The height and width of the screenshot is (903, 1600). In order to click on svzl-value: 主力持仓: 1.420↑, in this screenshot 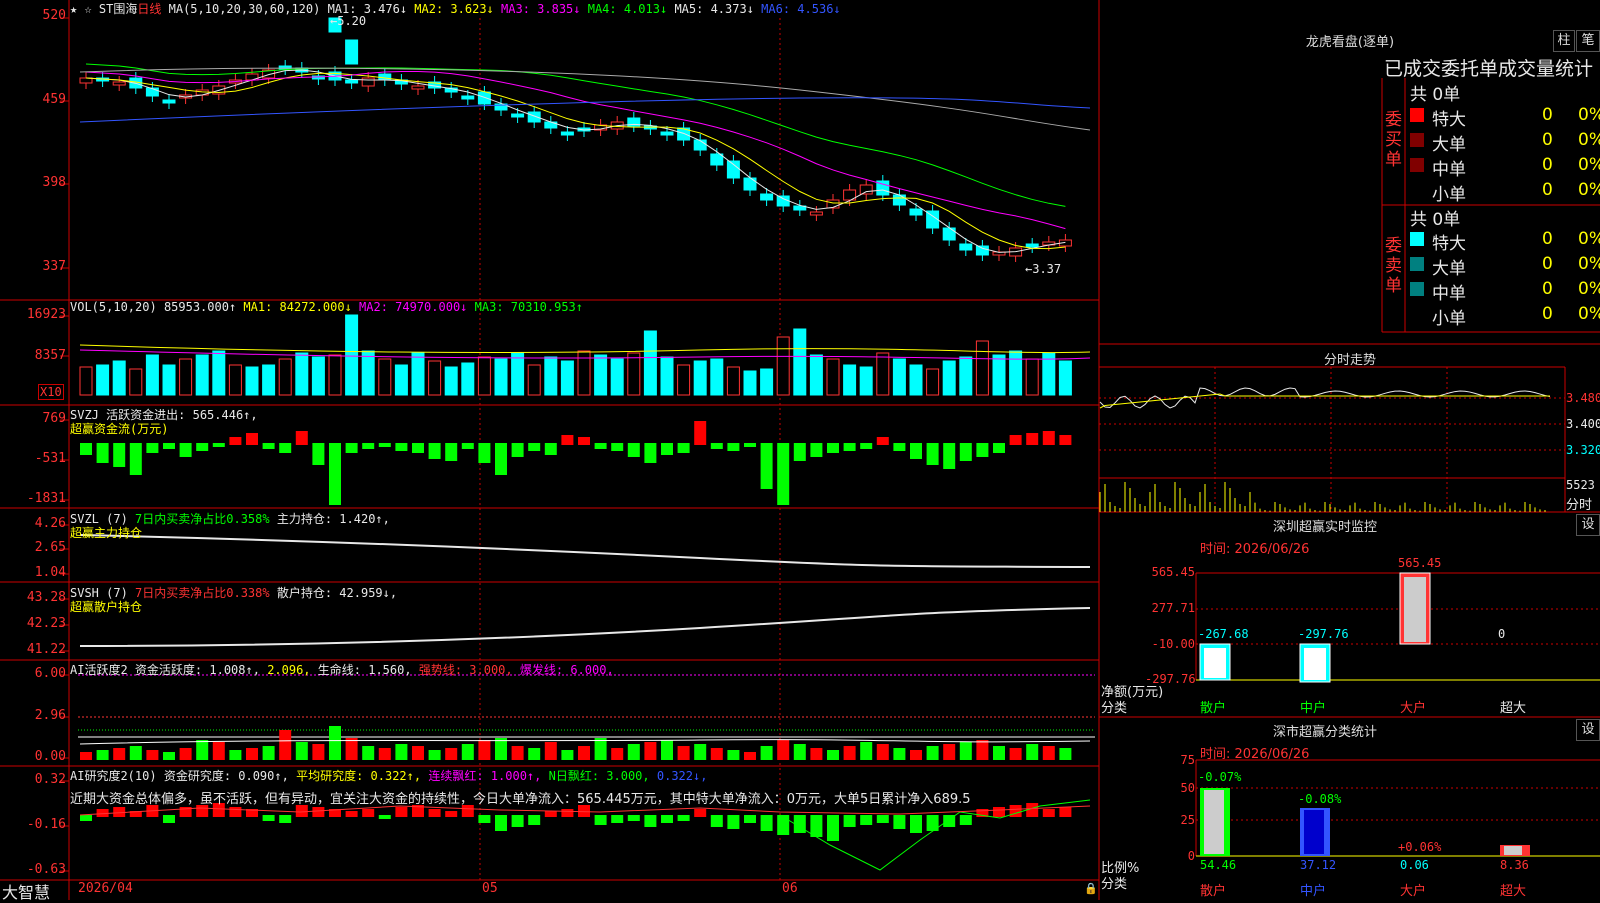, I will do `click(333, 519)`.